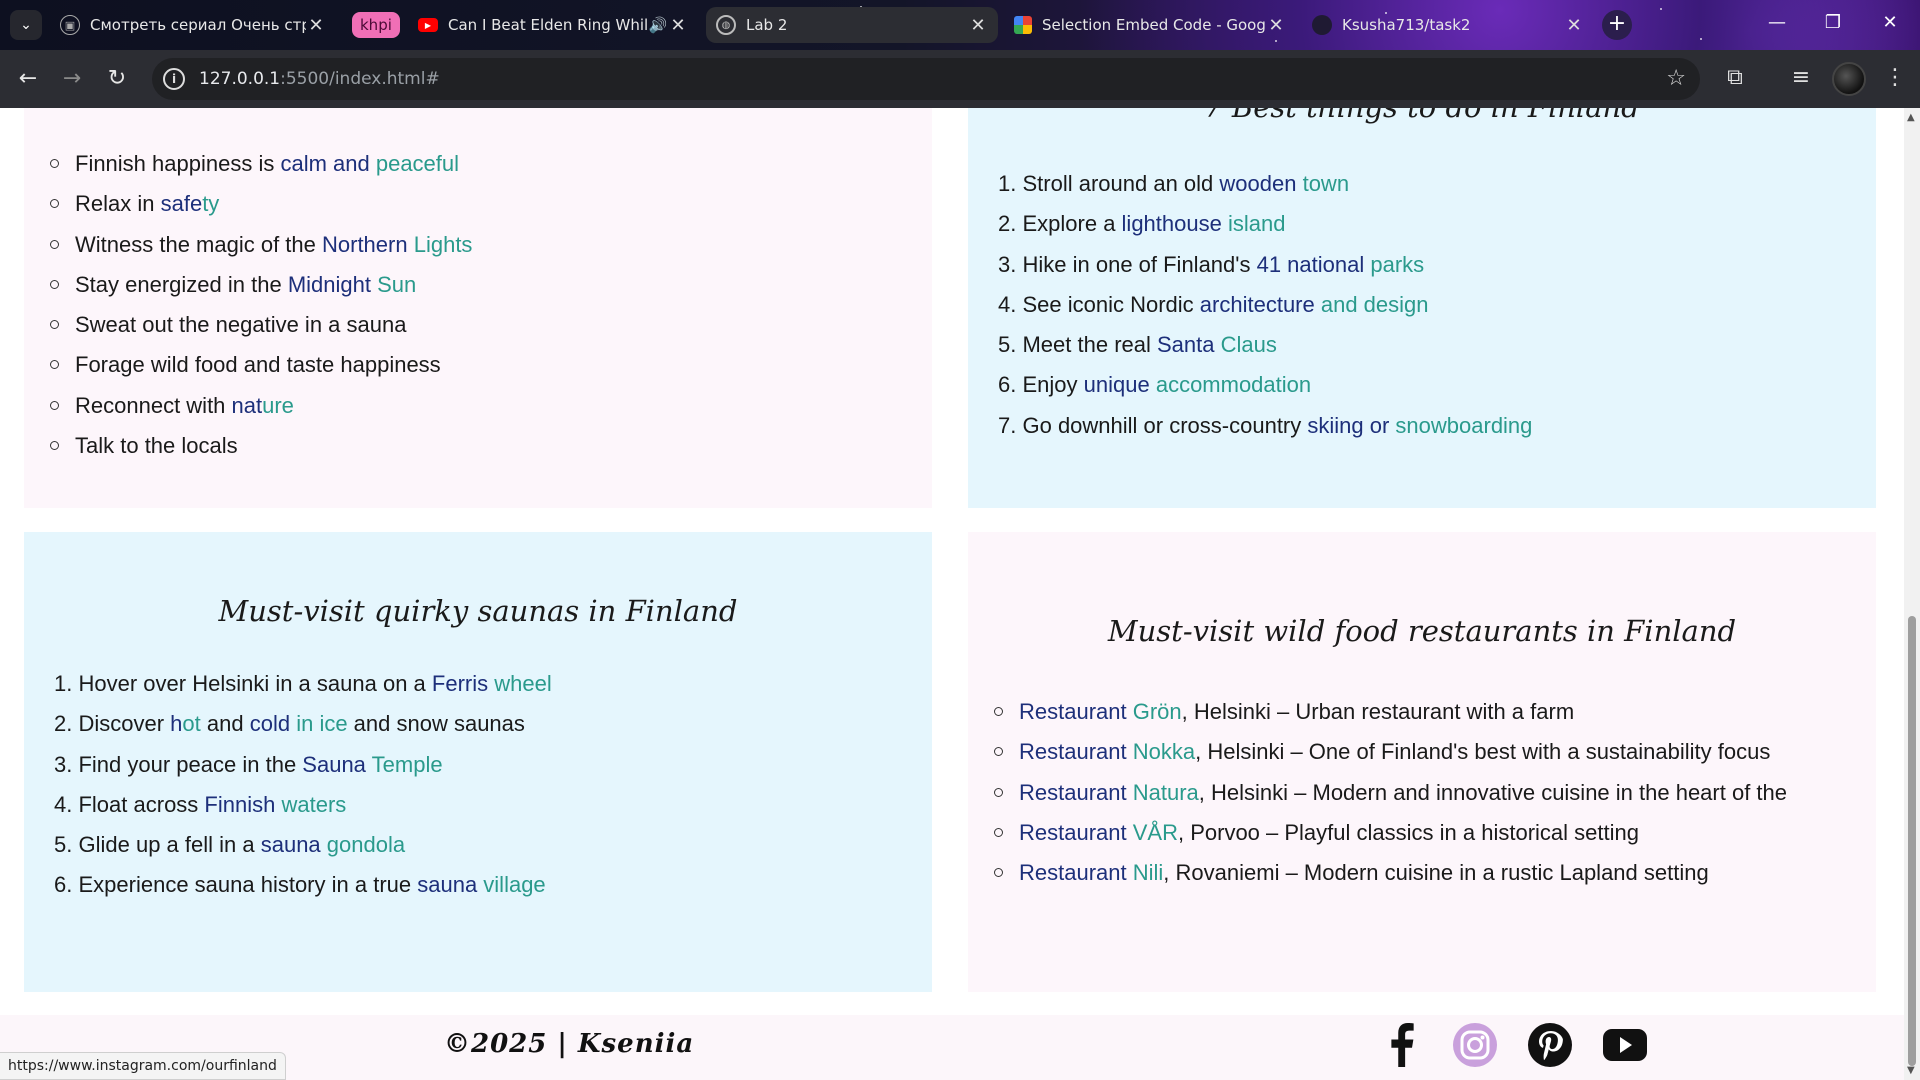  What do you see at coordinates (514, 884) in the screenshot?
I see `item-link: village` at bounding box center [514, 884].